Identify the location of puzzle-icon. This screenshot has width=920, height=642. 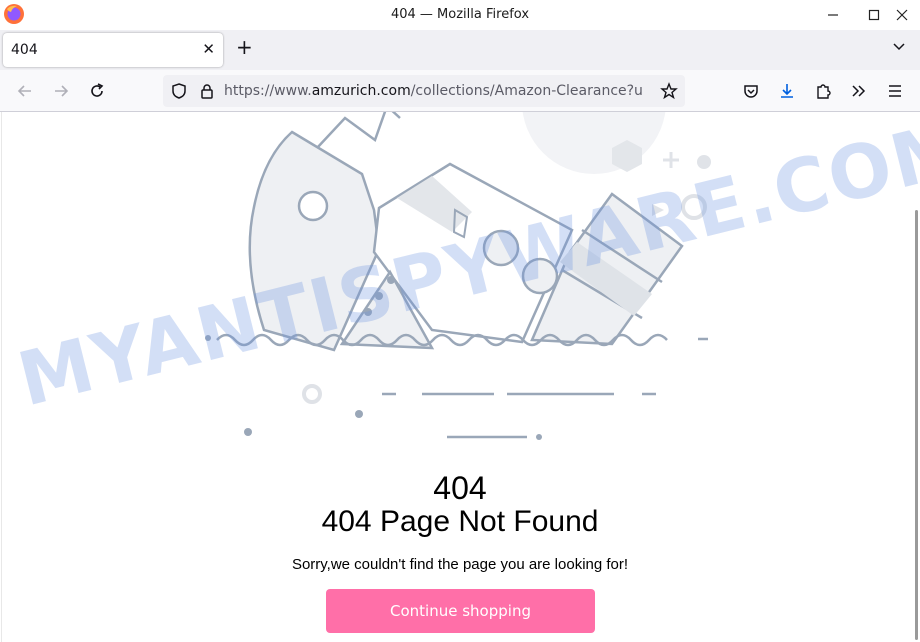
(824, 91).